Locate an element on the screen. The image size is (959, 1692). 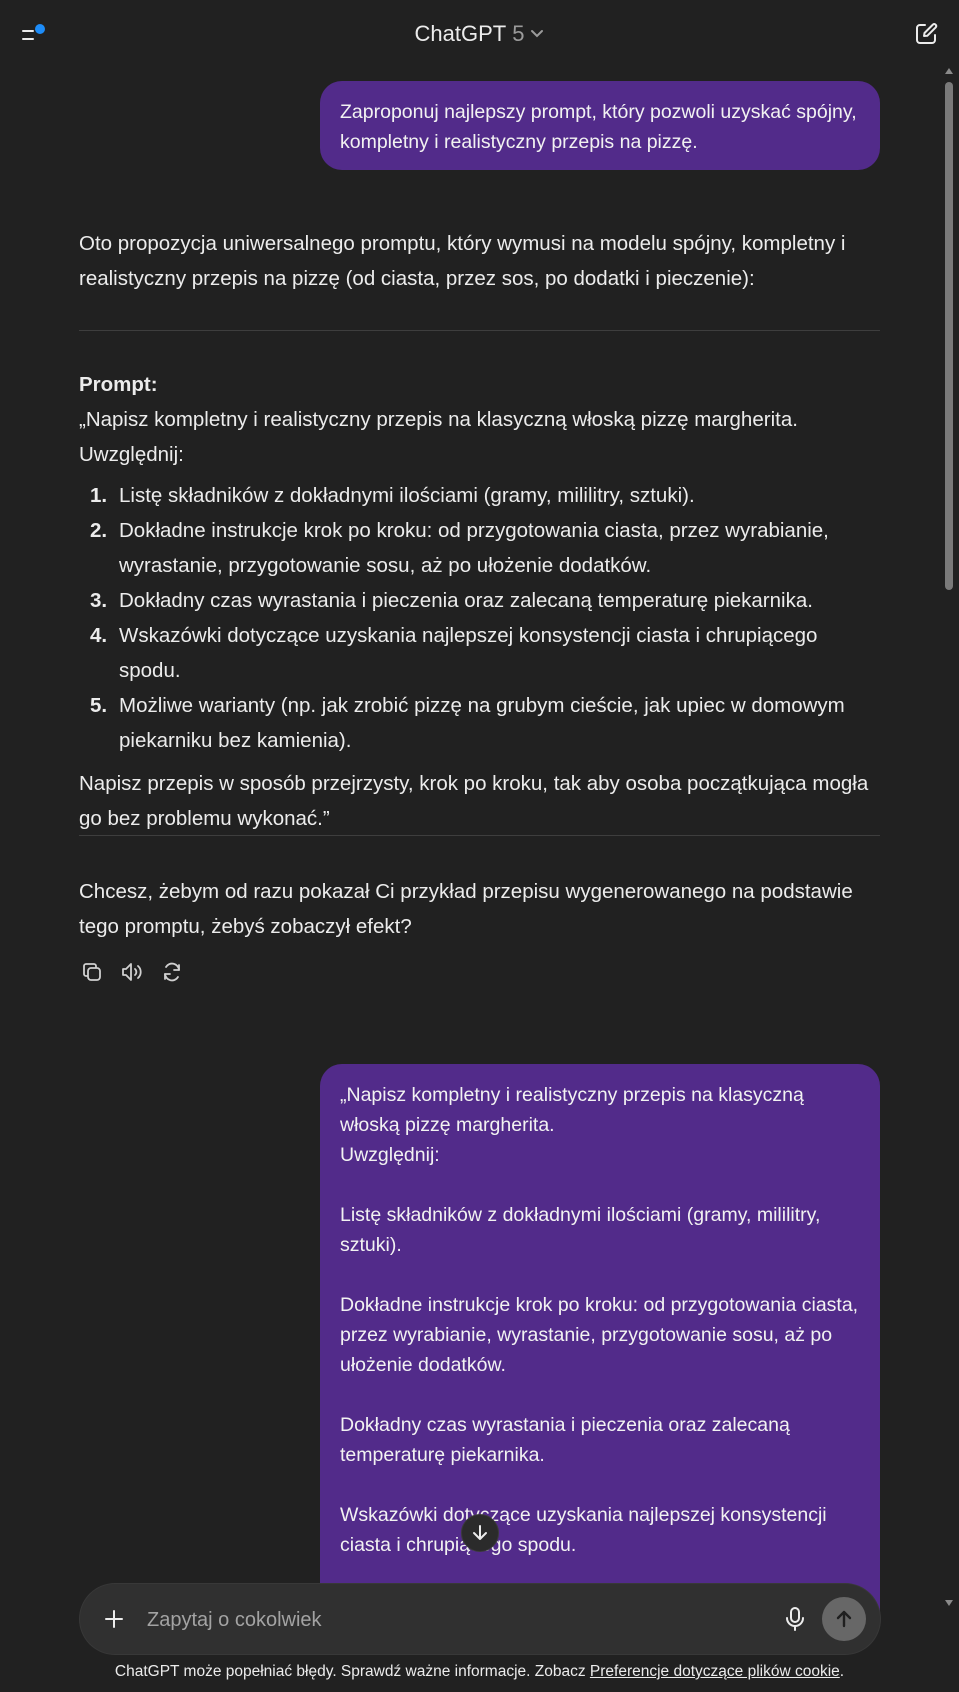
model-switcher: ChatGPT 5 is located at coordinates (480, 34).